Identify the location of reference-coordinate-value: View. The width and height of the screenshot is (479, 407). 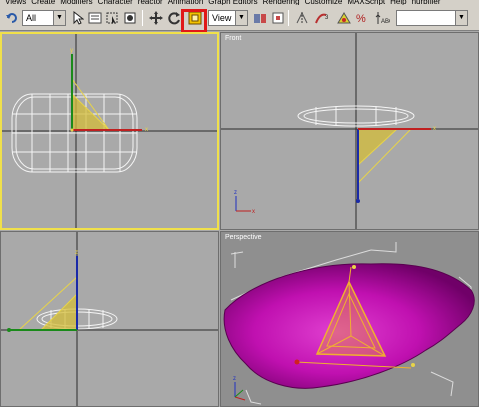
(222, 18).